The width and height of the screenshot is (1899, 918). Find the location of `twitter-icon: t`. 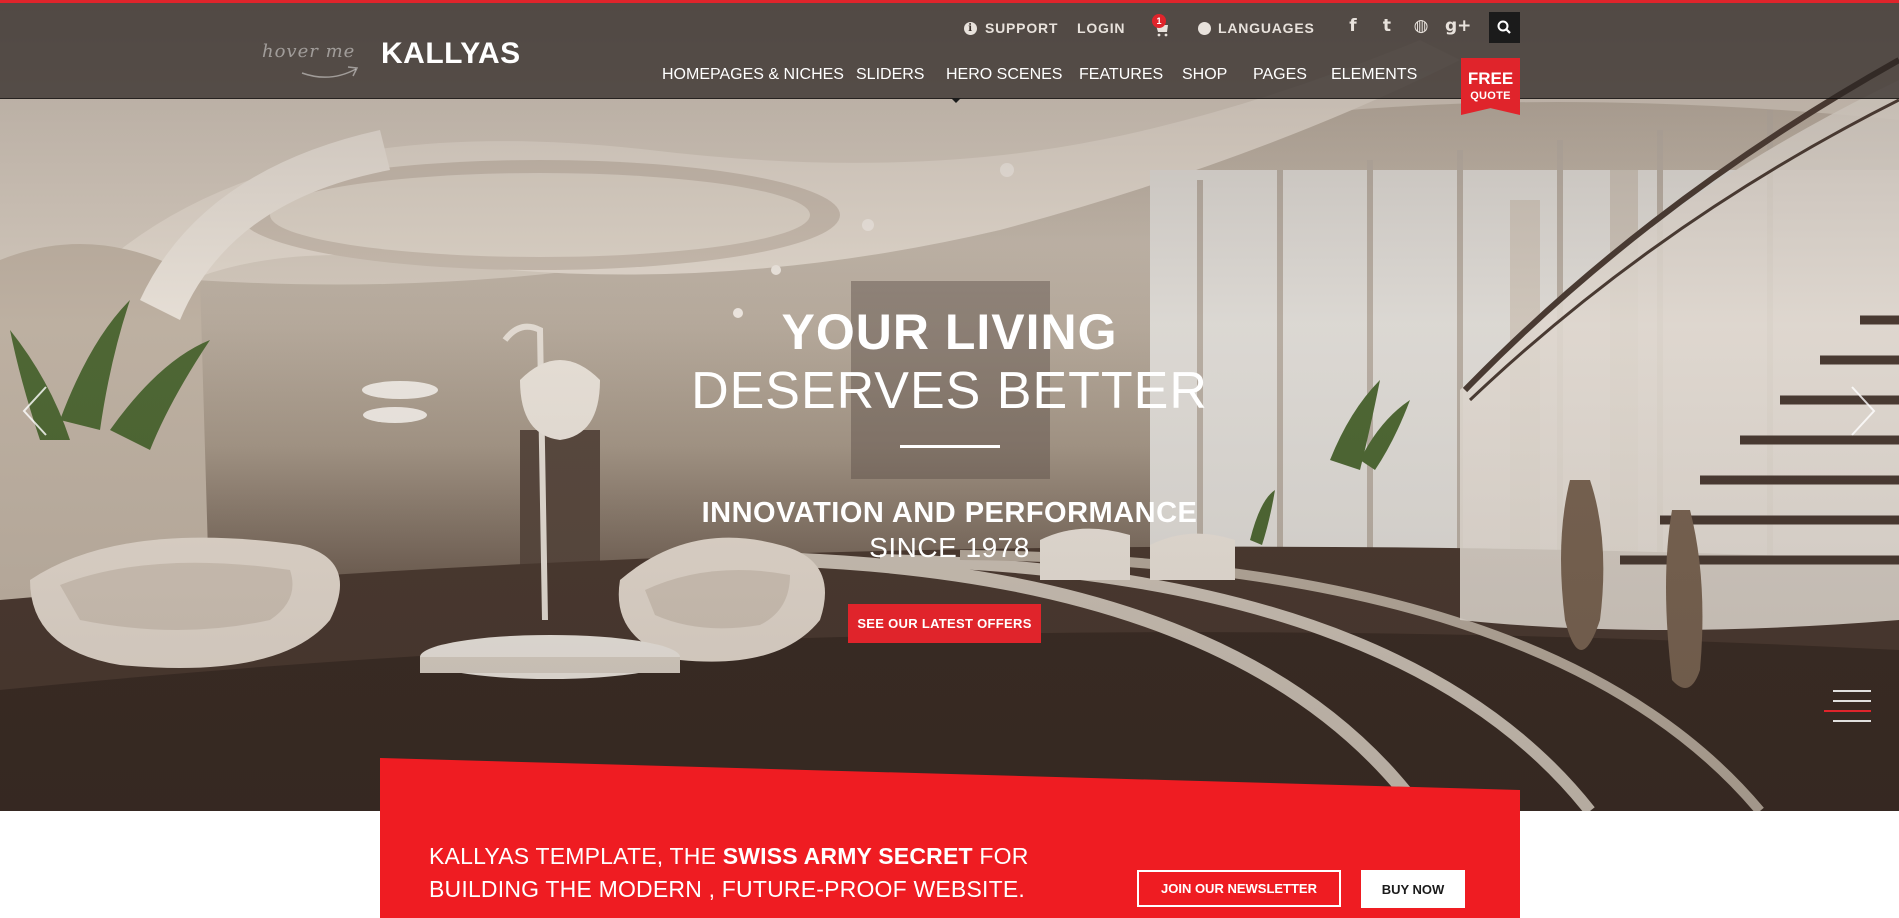

twitter-icon: t is located at coordinates (1387, 26).